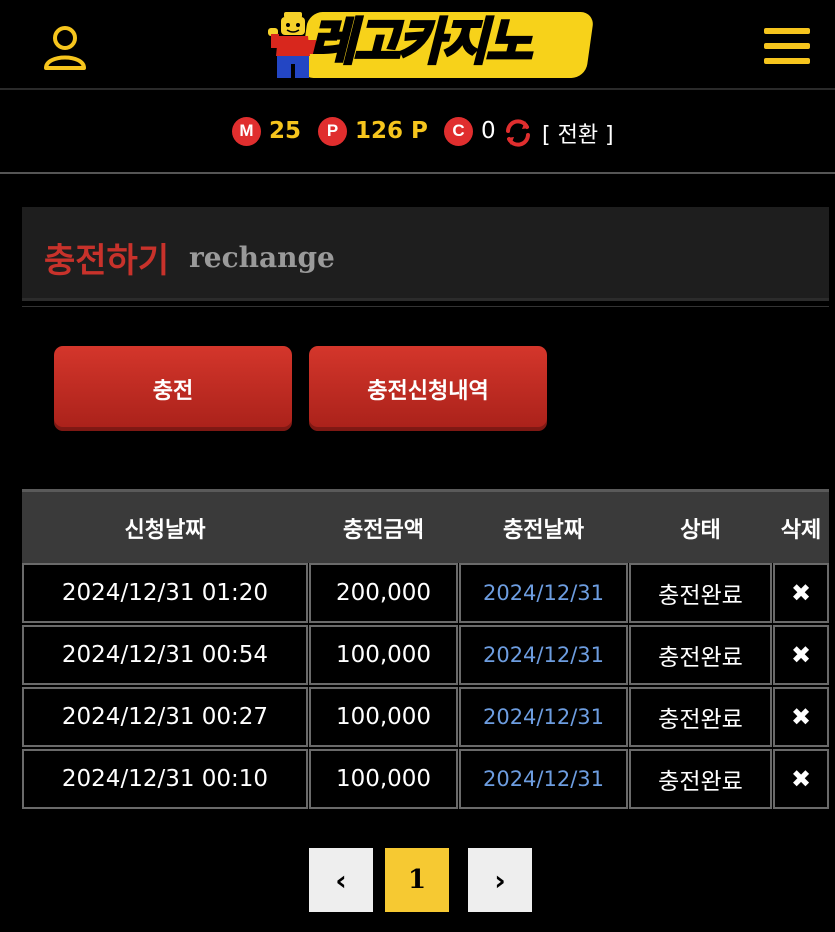  Describe the element at coordinates (341, 880) in the screenshot. I see `prev-page-button: ‹` at that location.